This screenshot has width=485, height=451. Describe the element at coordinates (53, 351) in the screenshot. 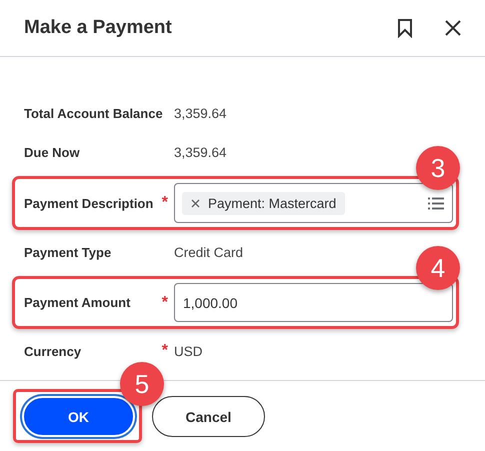

I see `field-label: Currency` at that location.